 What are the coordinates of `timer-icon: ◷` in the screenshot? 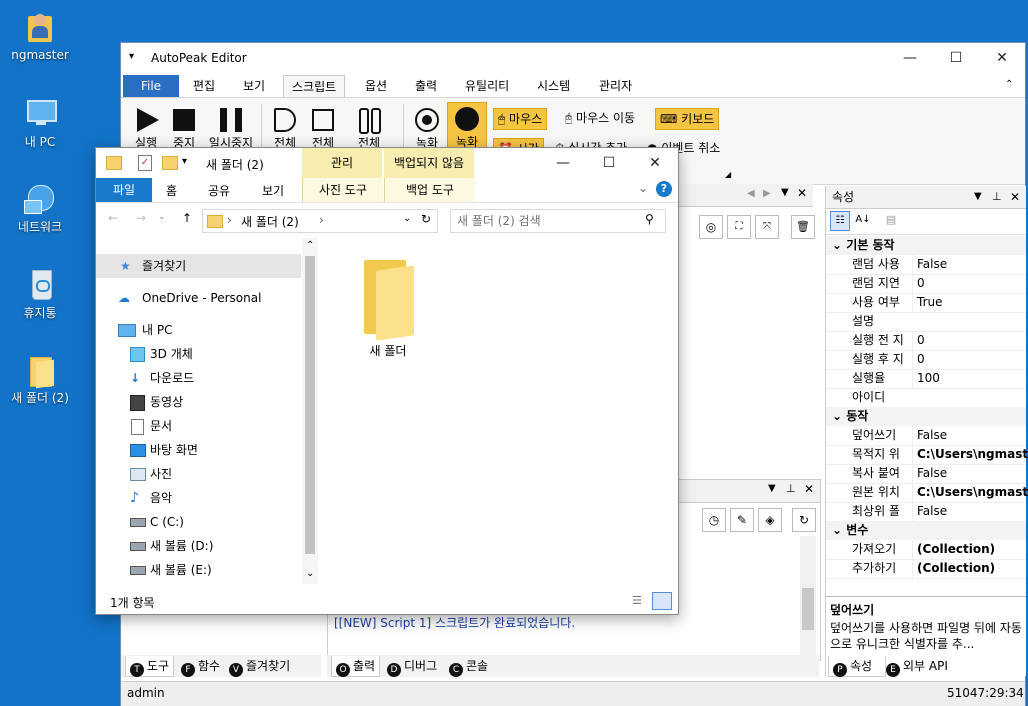 It's located at (714, 520).